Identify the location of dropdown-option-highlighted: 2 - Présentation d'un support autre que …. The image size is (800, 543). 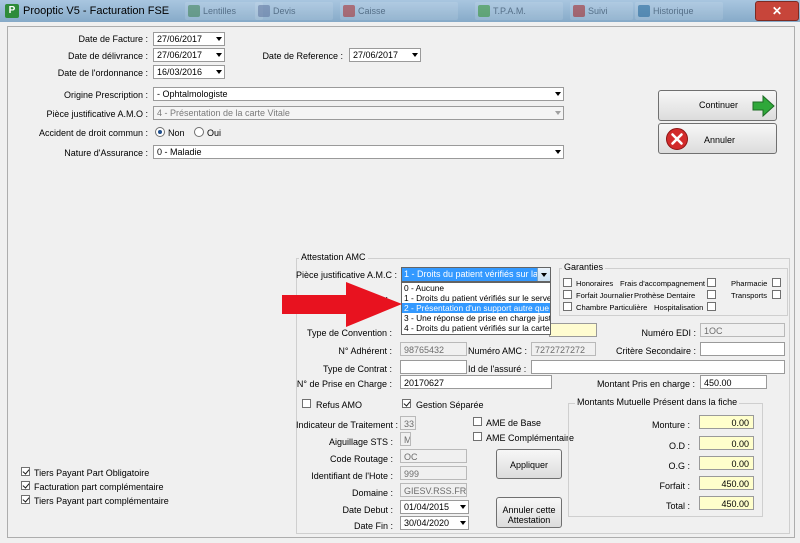
(476, 308).